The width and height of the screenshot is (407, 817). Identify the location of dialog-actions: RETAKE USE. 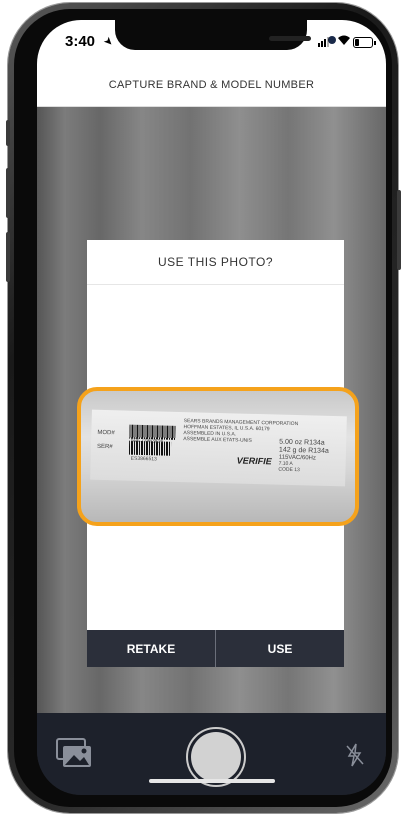
(215, 648).